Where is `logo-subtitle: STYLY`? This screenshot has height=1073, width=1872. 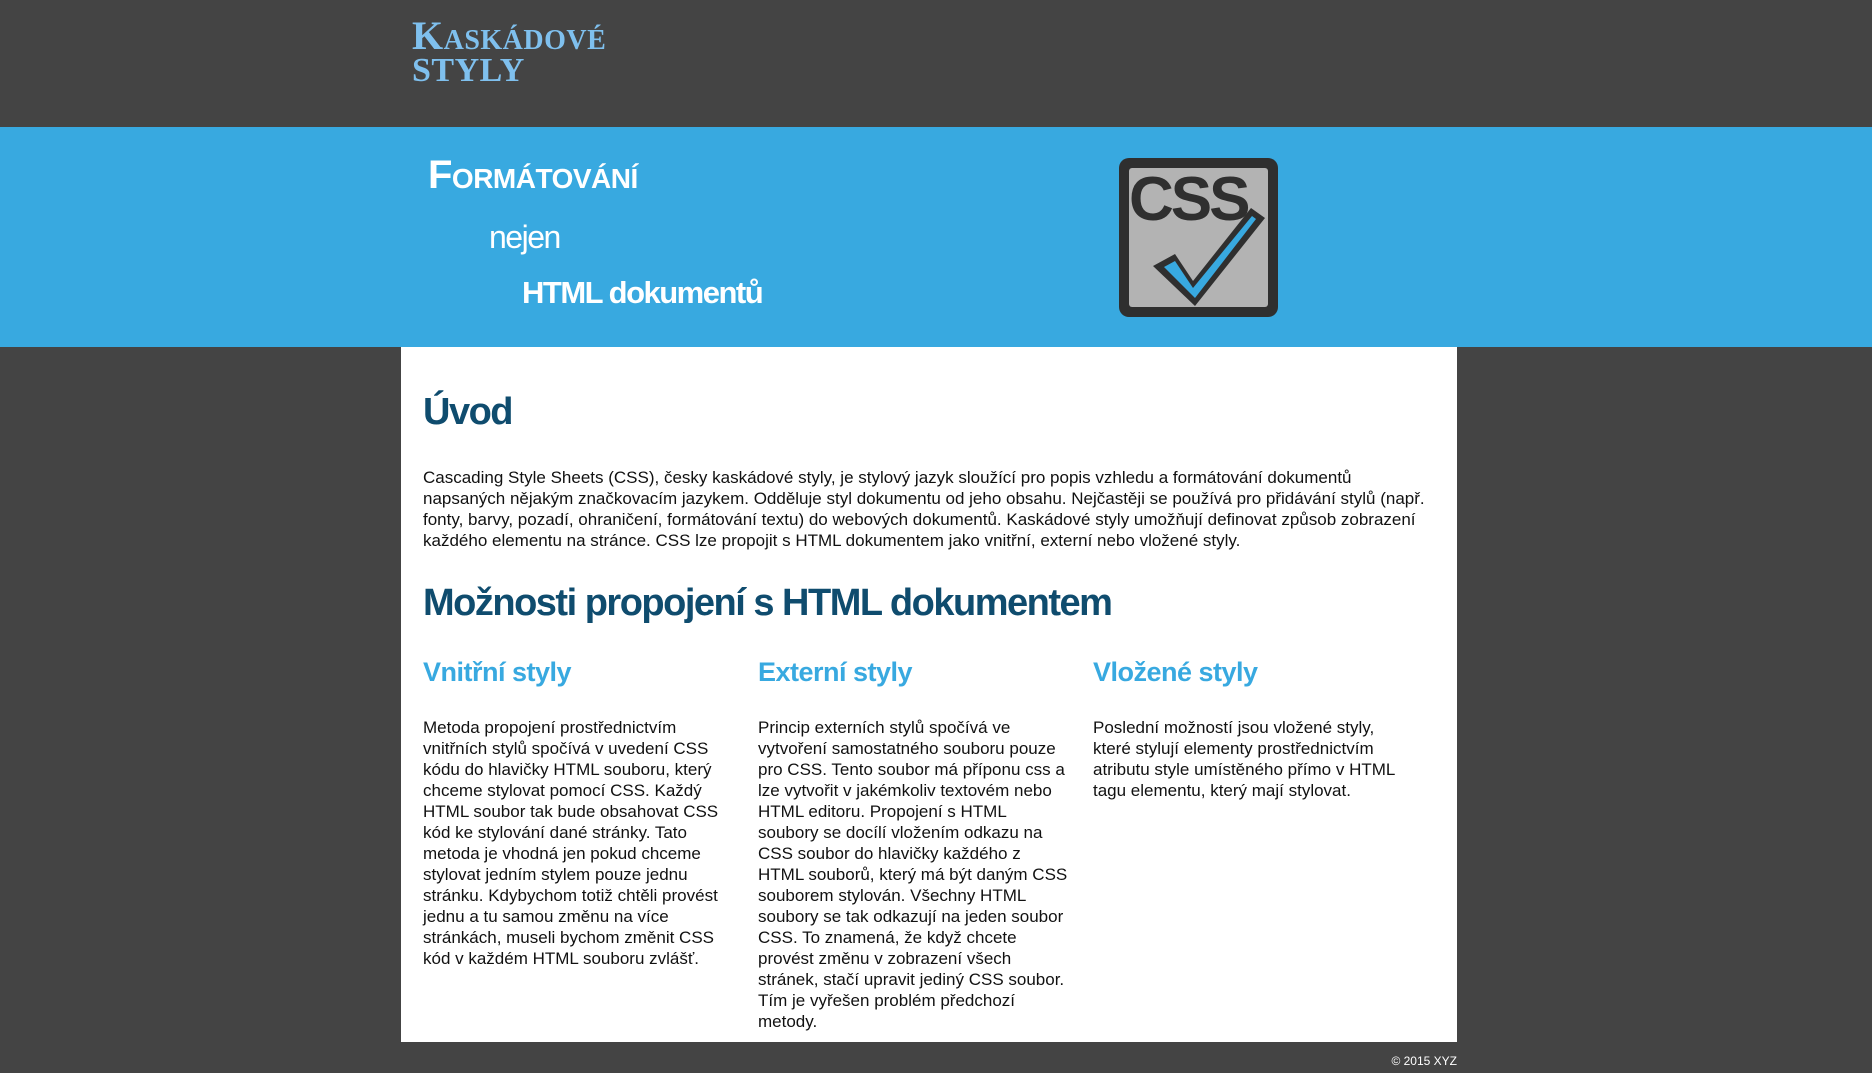 logo-subtitle: STYLY is located at coordinates (468, 70).